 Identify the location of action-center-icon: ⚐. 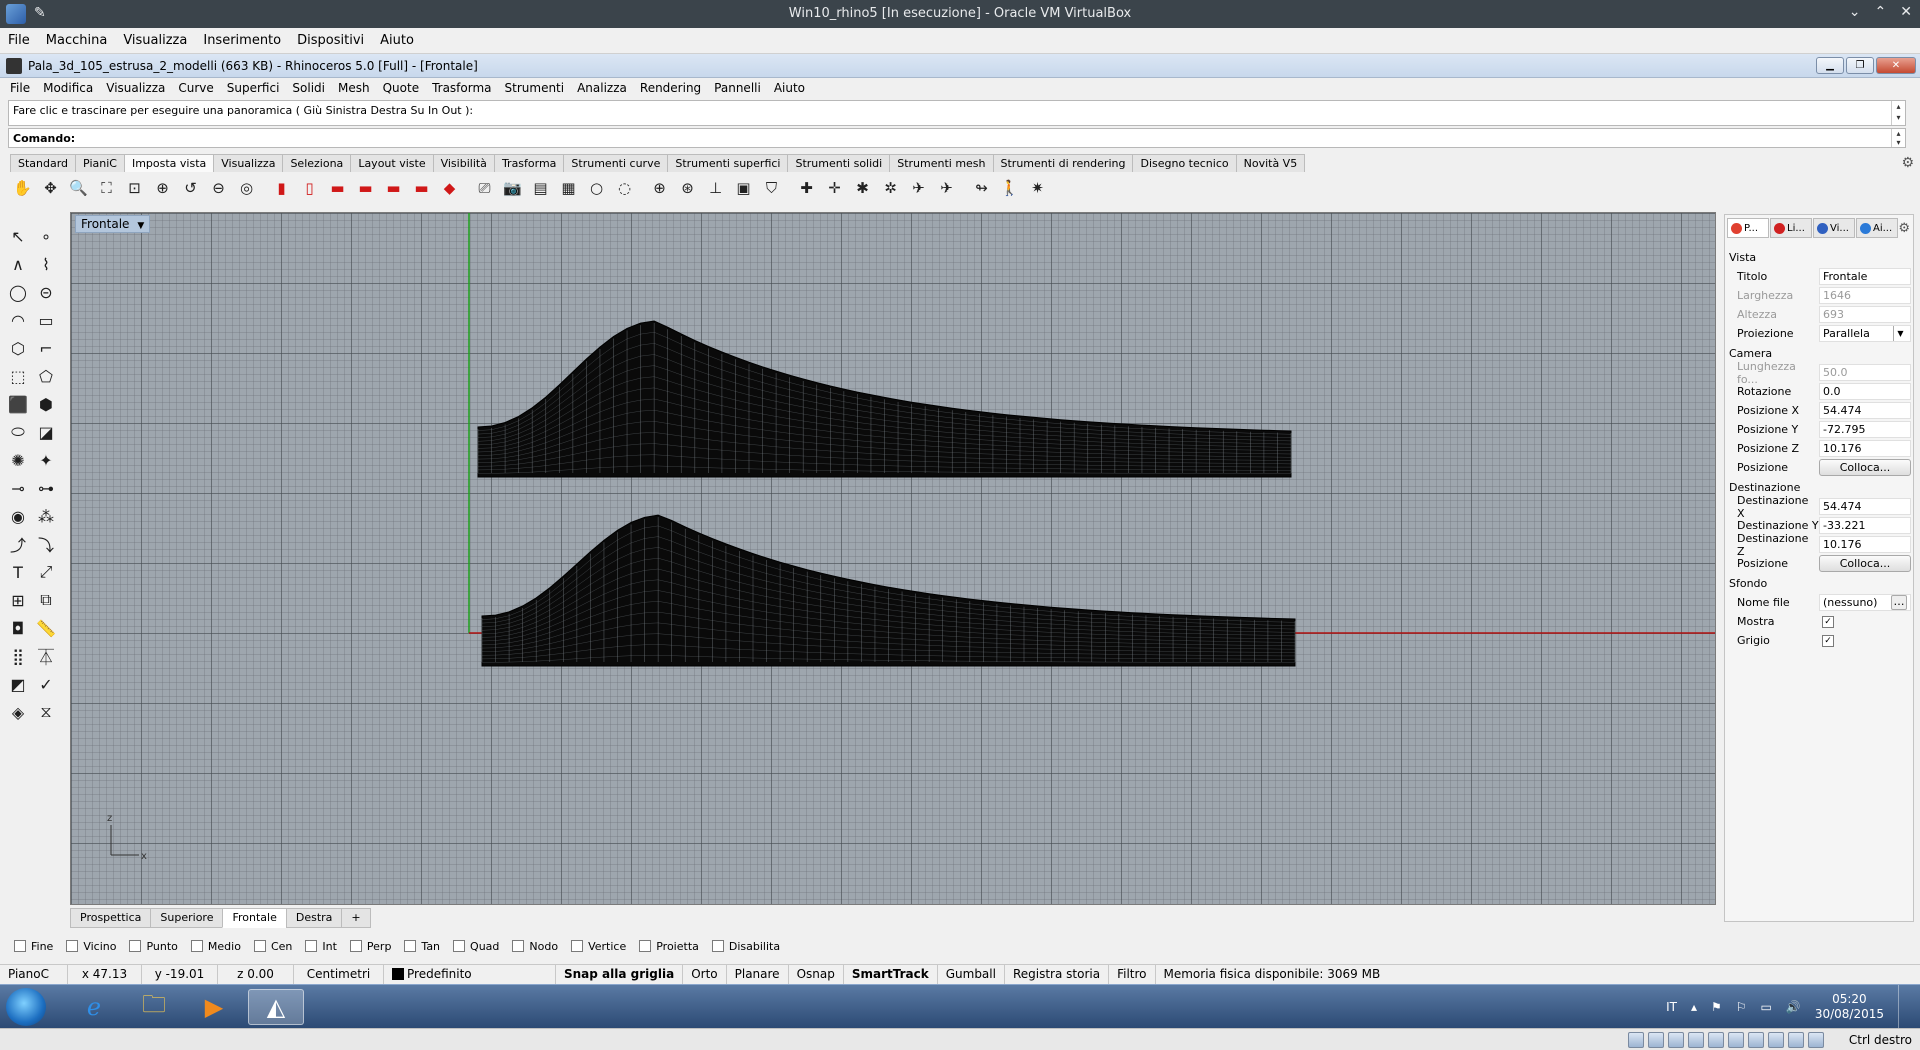
(1741, 1007).